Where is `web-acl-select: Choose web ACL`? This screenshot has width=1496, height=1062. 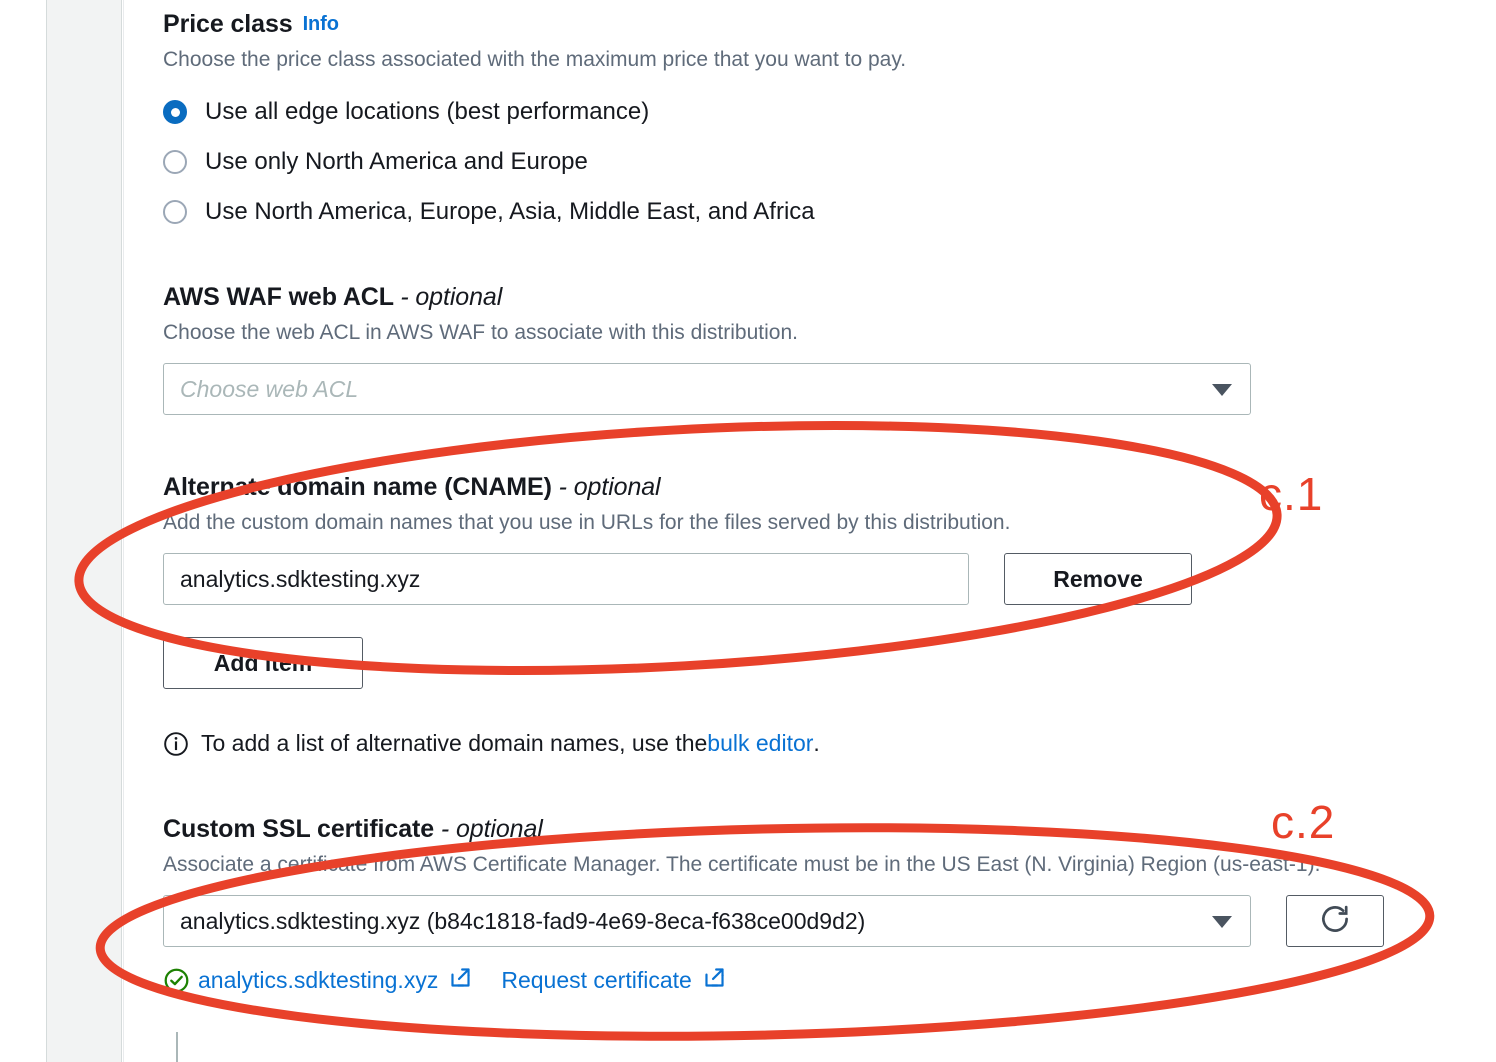 web-acl-select: Choose web ACL is located at coordinates (707, 389).